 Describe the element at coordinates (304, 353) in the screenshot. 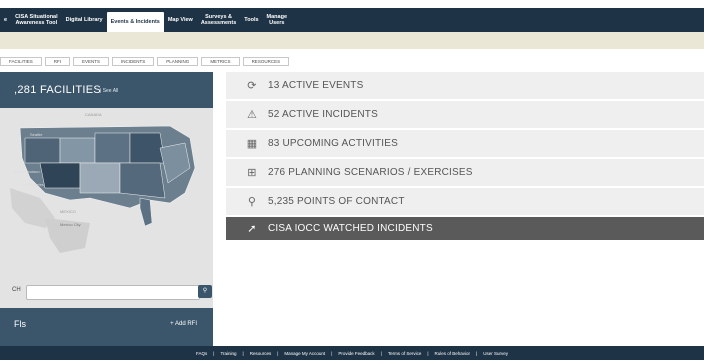

I see `footer-link-manage-account: Manage My Account` at that location.